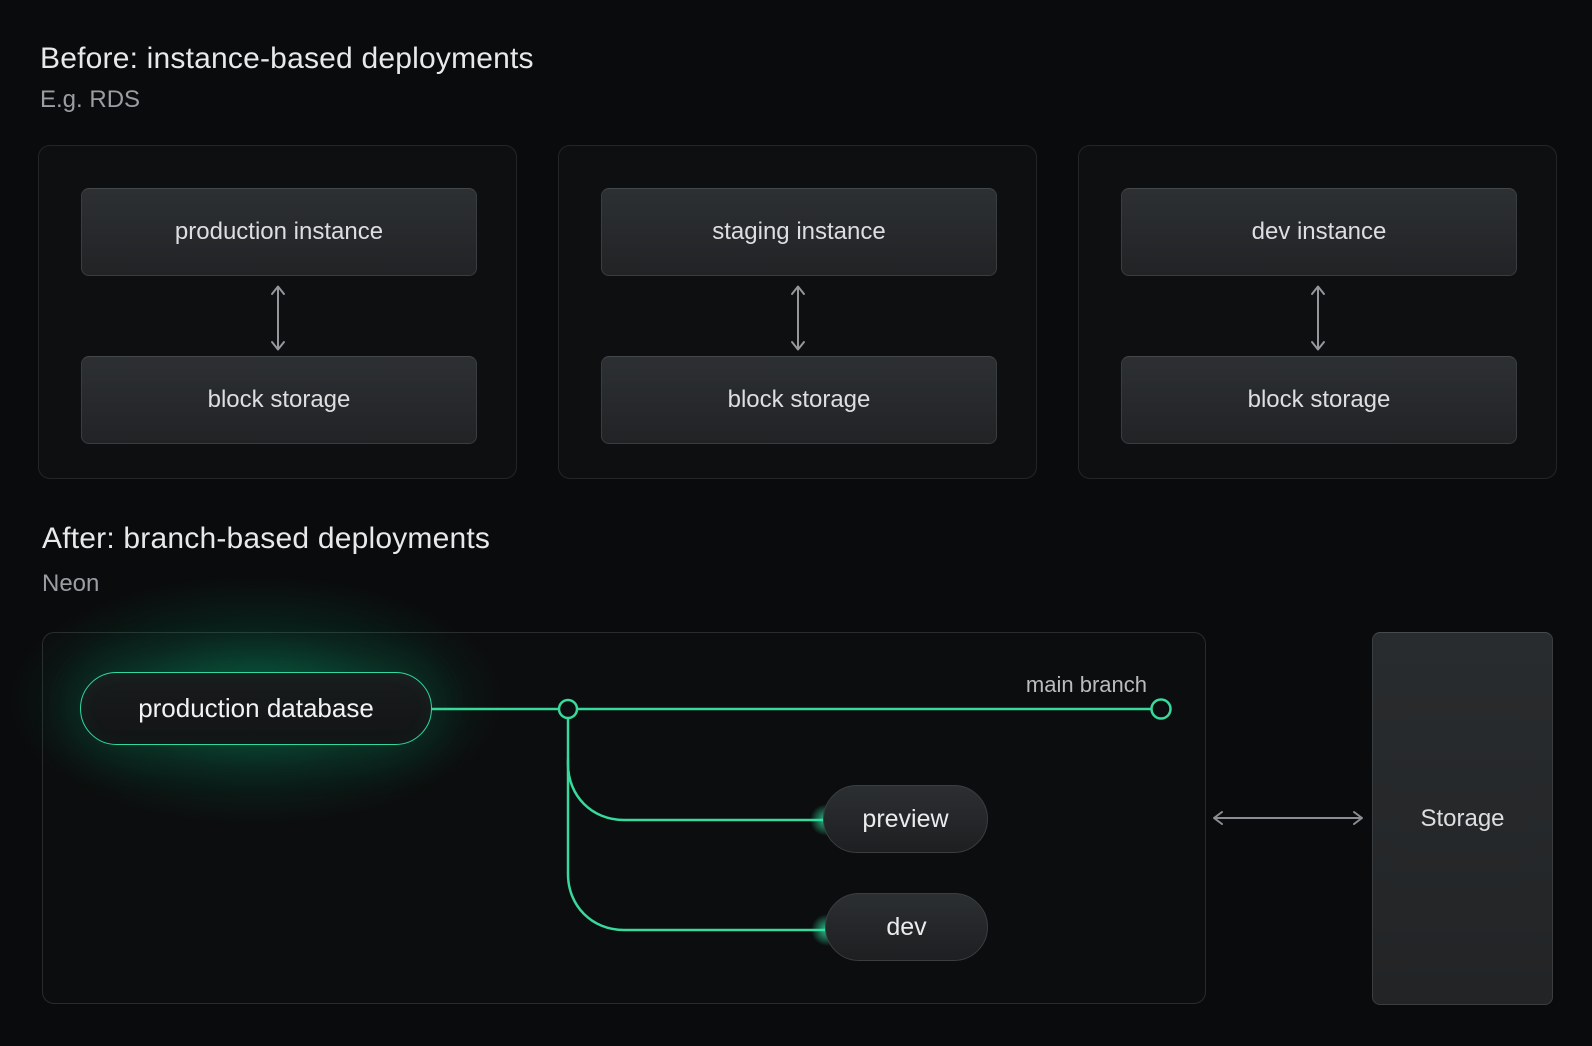 Image resolution: width=1592 pixels, height=1046 pixels. Describe the element at coordinates (1319, 232) in the screenshot. I see `instance-box: dev instance` at that location.